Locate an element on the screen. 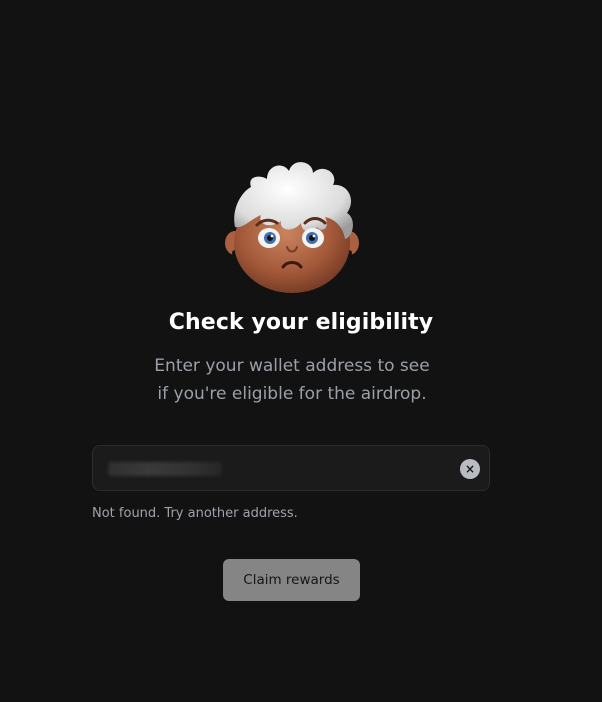 This screenshot has height=702, width=602. close-icon: × is located at coordinates (470, 469).